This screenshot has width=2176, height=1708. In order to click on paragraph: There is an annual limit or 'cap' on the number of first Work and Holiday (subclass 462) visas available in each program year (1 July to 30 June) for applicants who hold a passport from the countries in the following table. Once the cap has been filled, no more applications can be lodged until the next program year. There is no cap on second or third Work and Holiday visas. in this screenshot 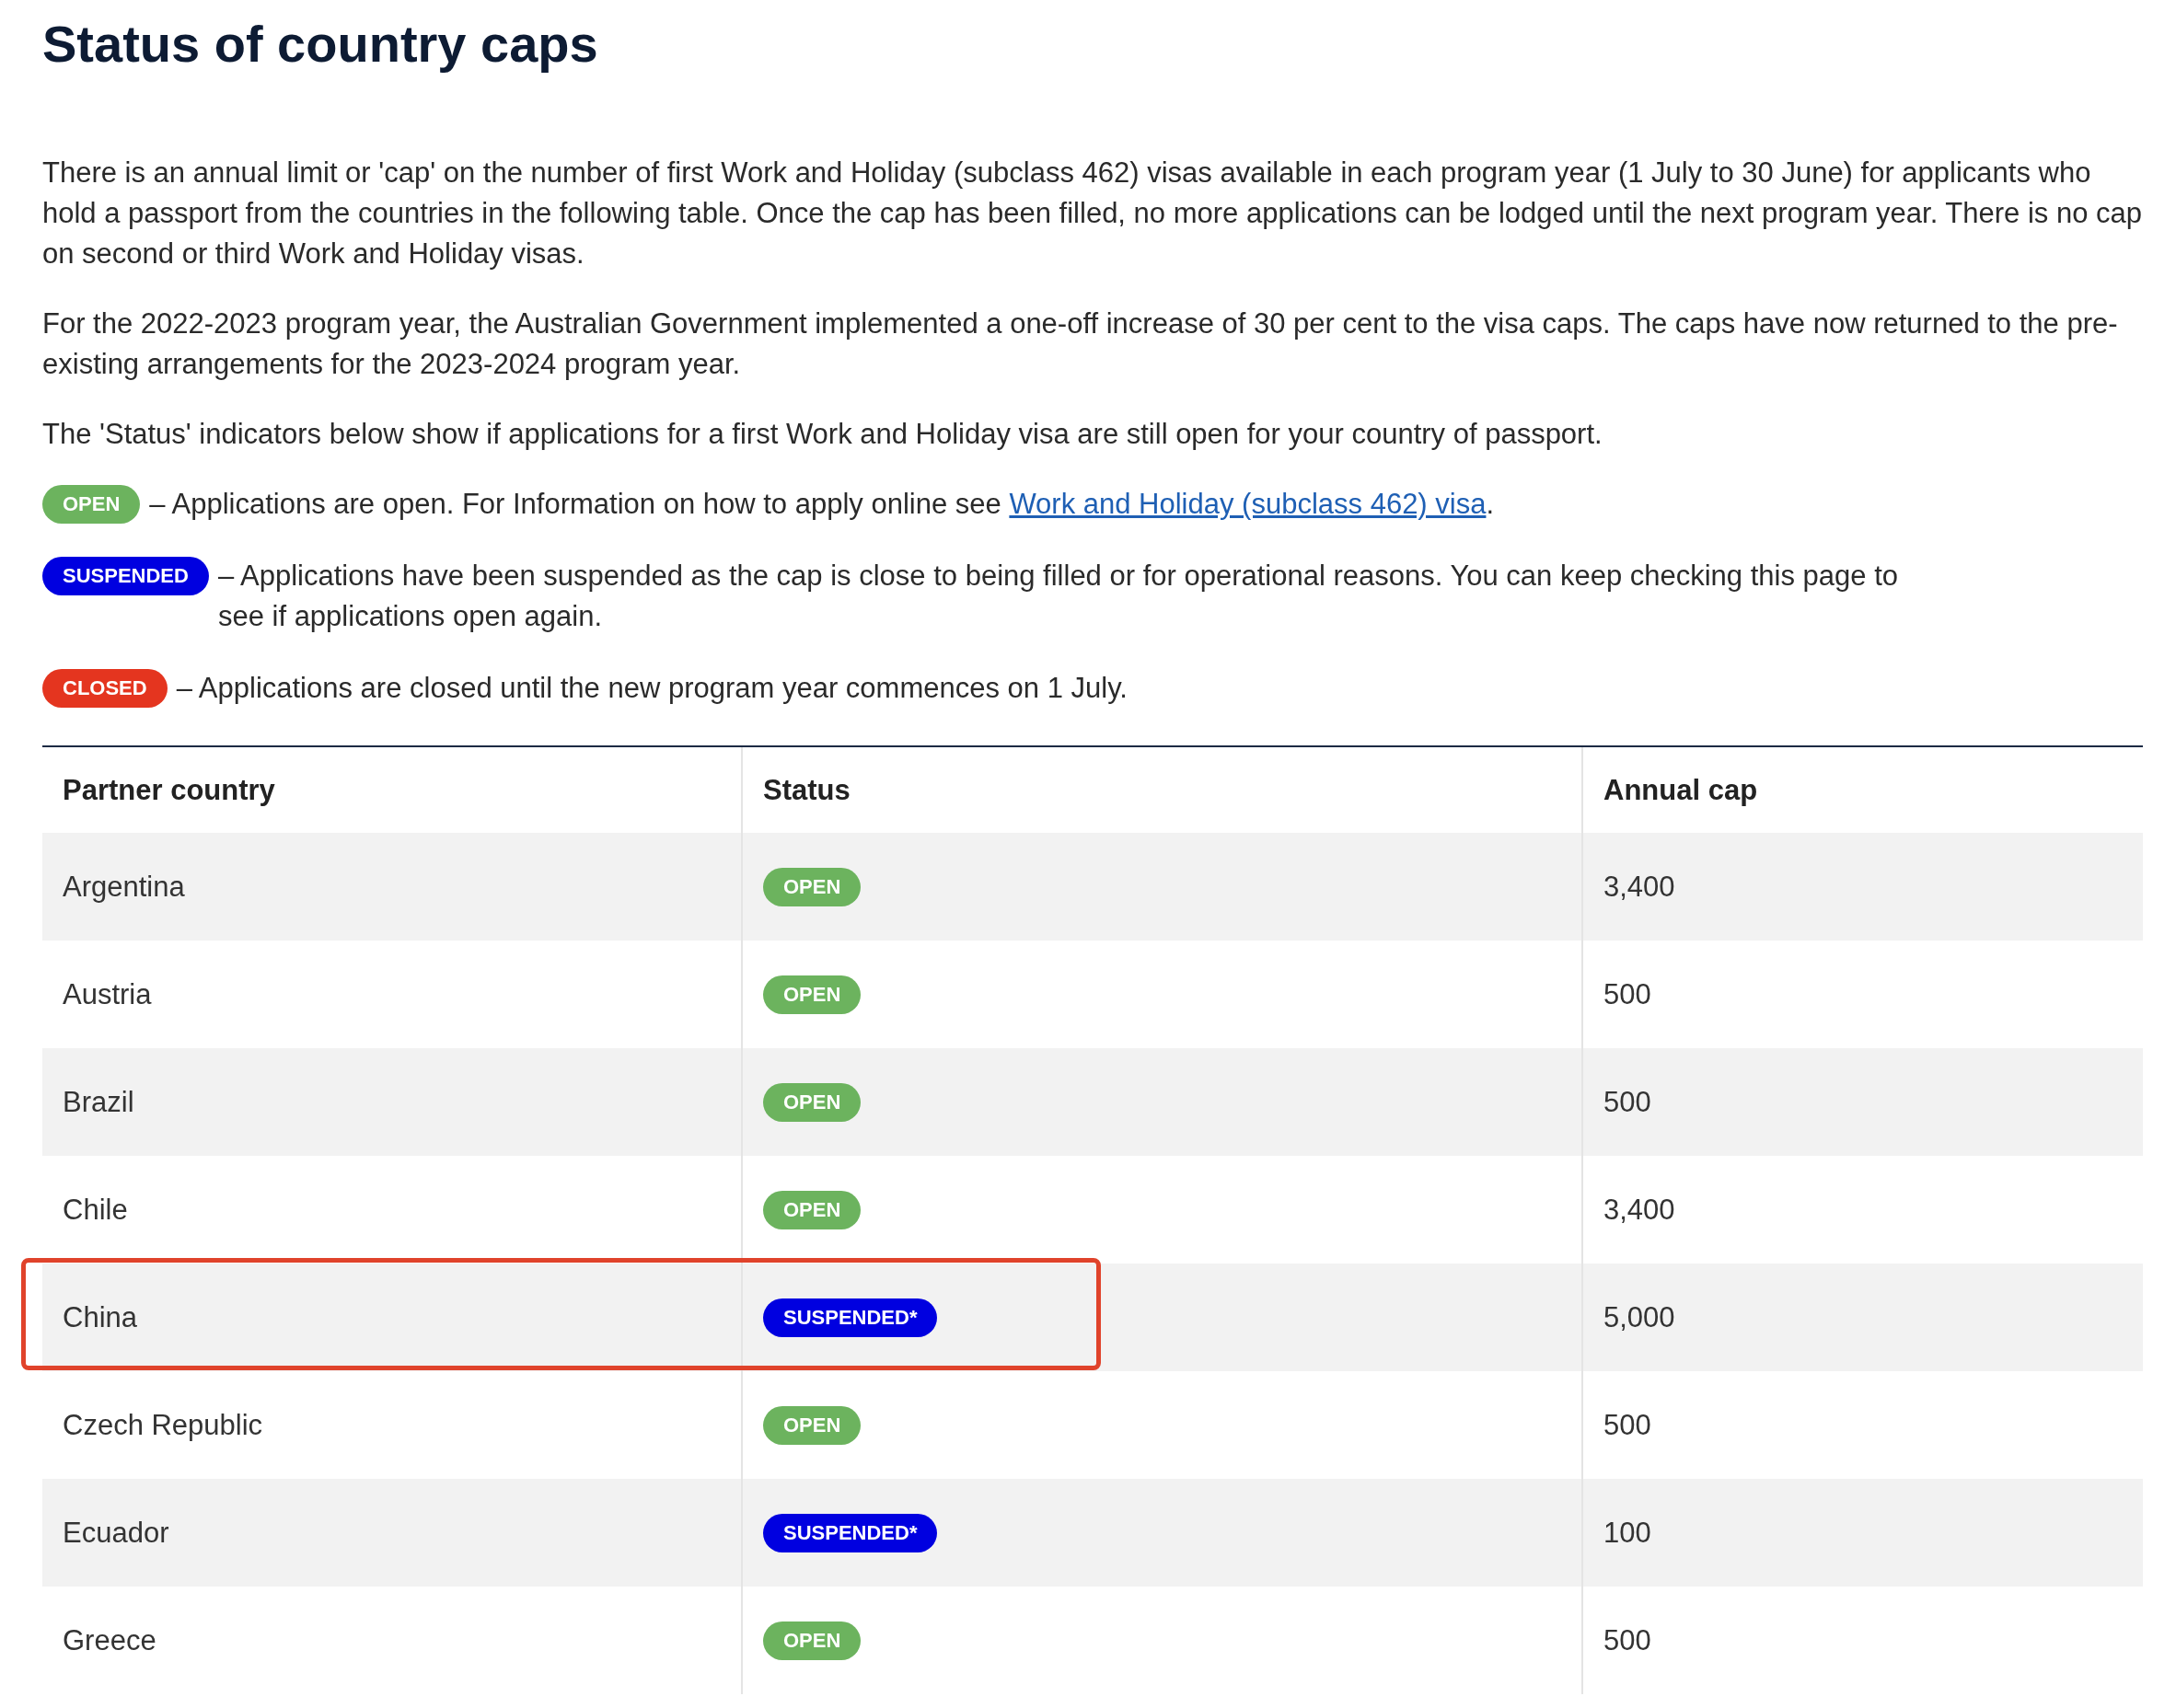, I will do `click(1092, 214)`.